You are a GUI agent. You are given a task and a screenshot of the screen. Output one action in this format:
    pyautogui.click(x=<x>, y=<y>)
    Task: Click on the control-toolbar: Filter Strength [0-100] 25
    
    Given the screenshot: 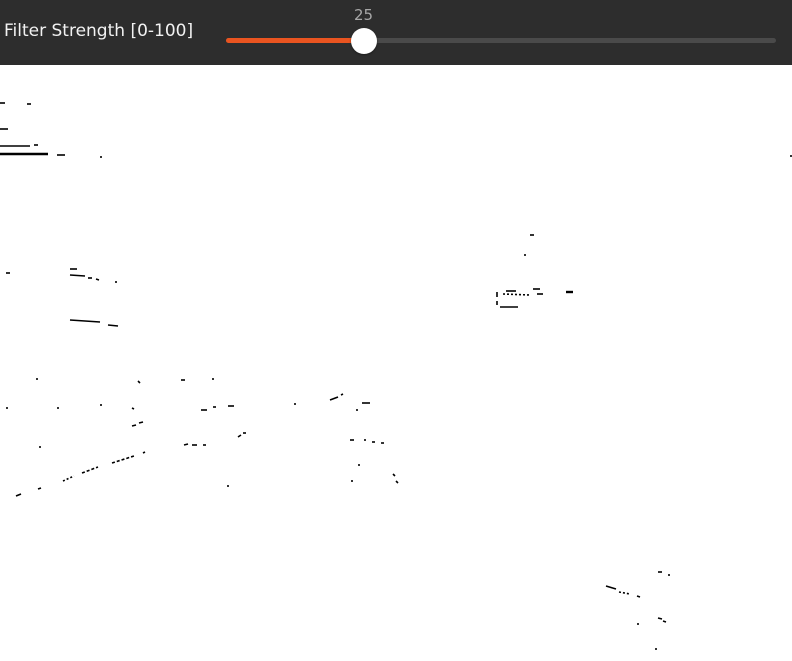 What is the action you would take?
    pyautogui.click(x=396, y=32)
    